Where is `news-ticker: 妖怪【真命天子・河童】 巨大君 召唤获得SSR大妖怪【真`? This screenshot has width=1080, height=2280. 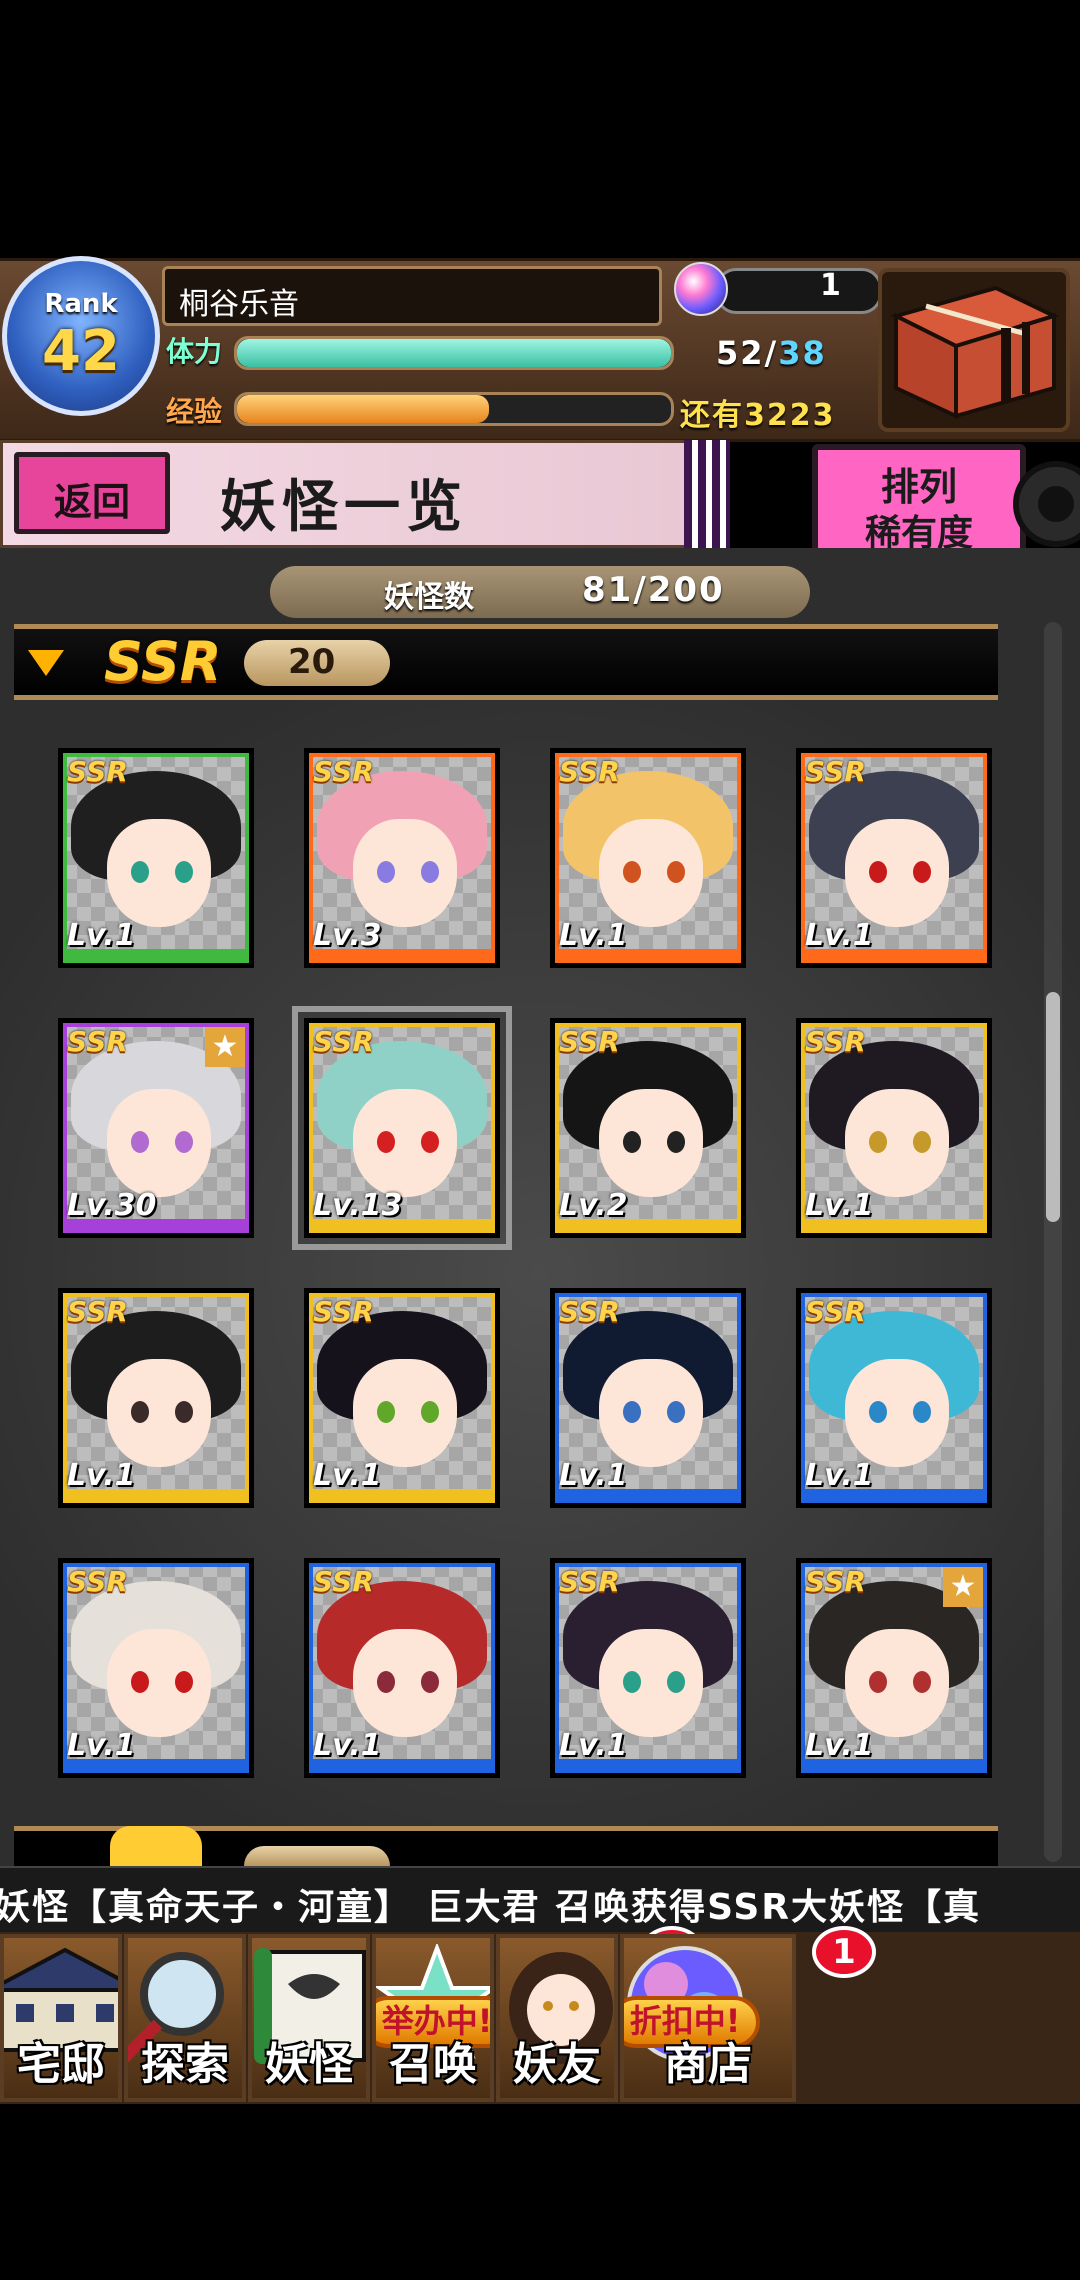
news-ticker: 妖怪【真命天子・河童】 巨大君 召唤获得SSR大妖怪【真 is located at coordinates (540, 1900).